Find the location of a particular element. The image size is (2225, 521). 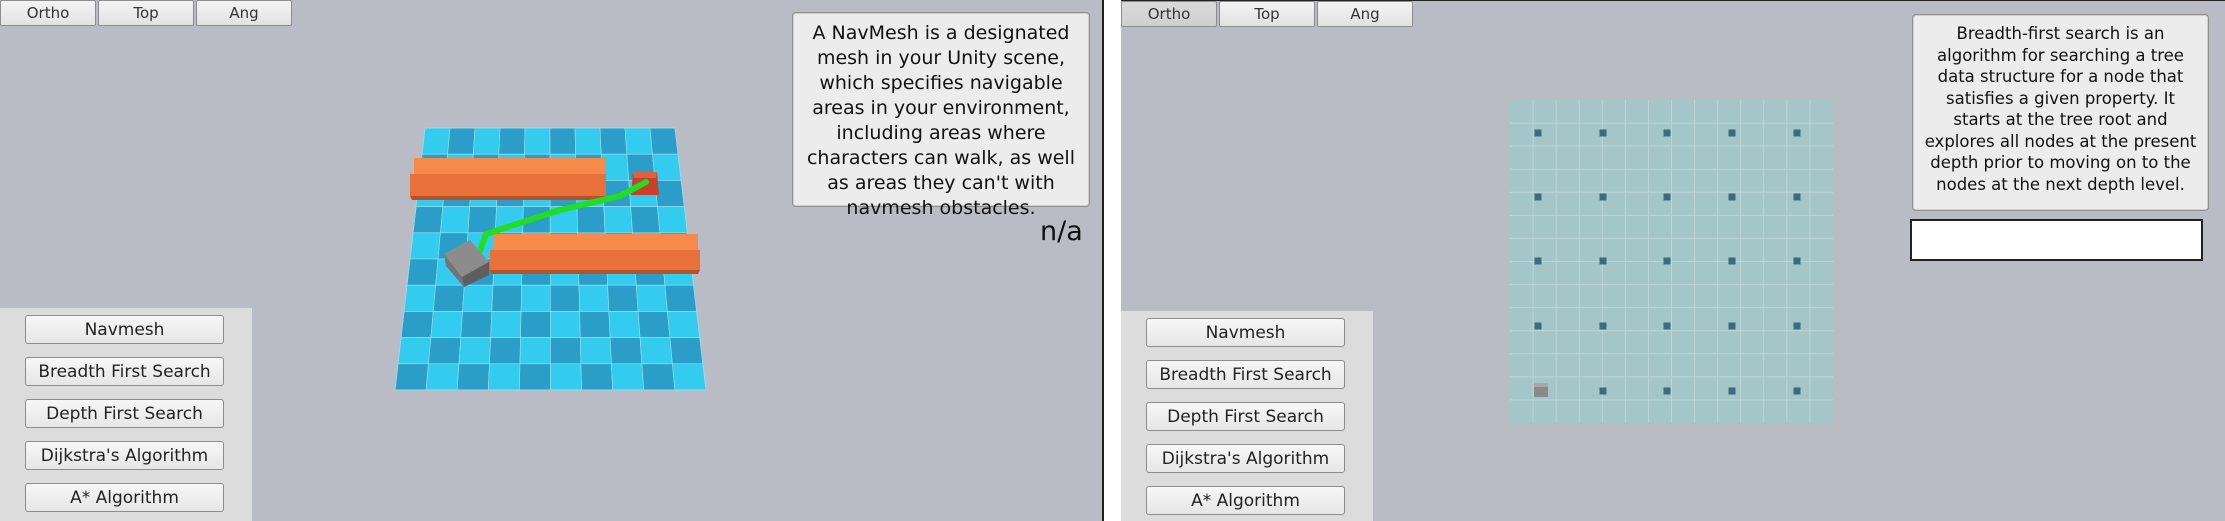

view-divider is located at coordinates (1111, 260).